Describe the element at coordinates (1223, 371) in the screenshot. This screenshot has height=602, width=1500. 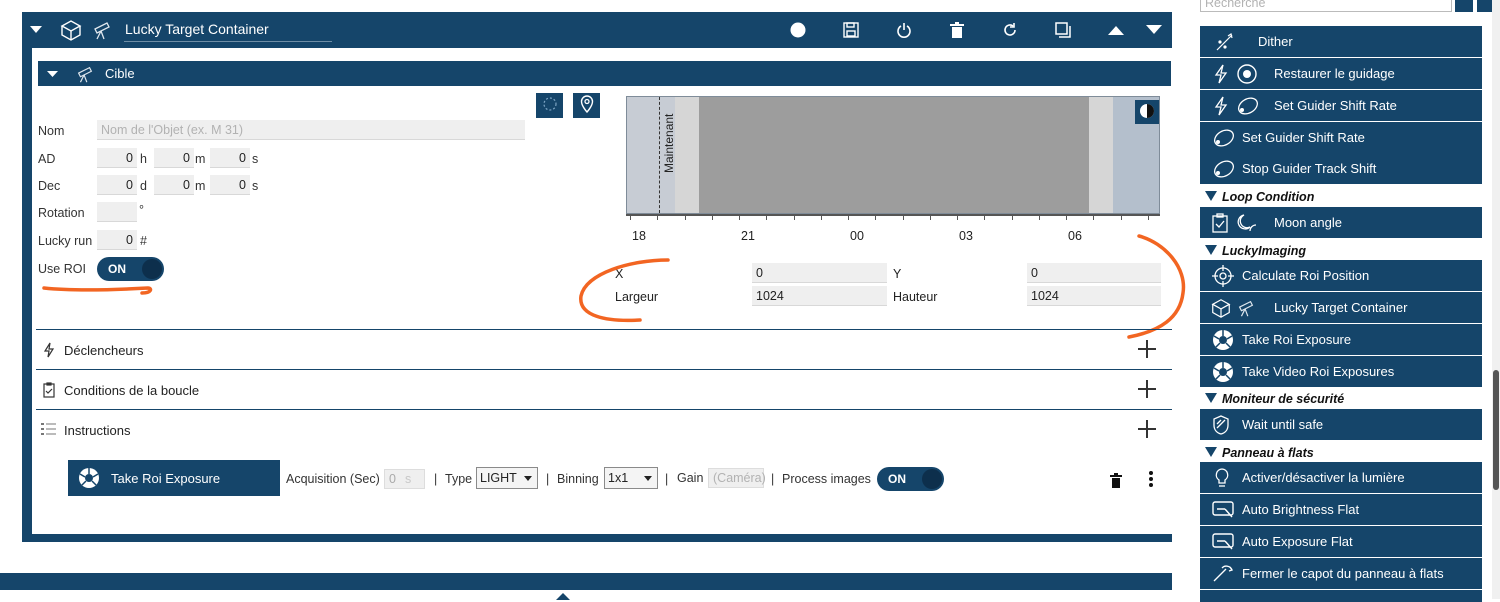
I see `aperture-icon` at that location.